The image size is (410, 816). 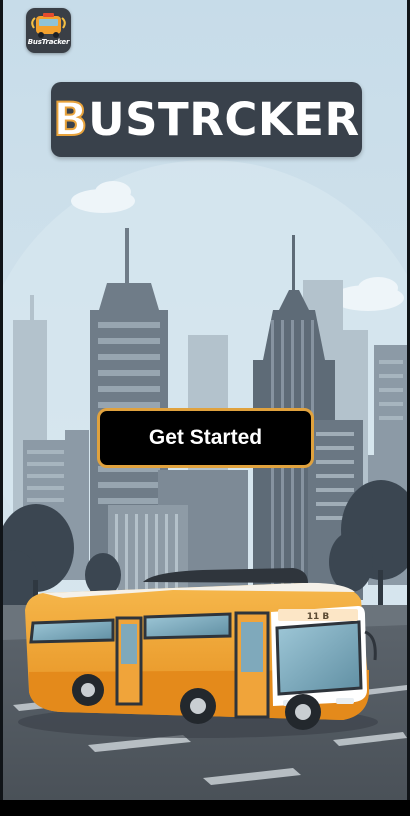 I want to click on app-logo-text: BUSTRCKER, so click(x=205, y=119).